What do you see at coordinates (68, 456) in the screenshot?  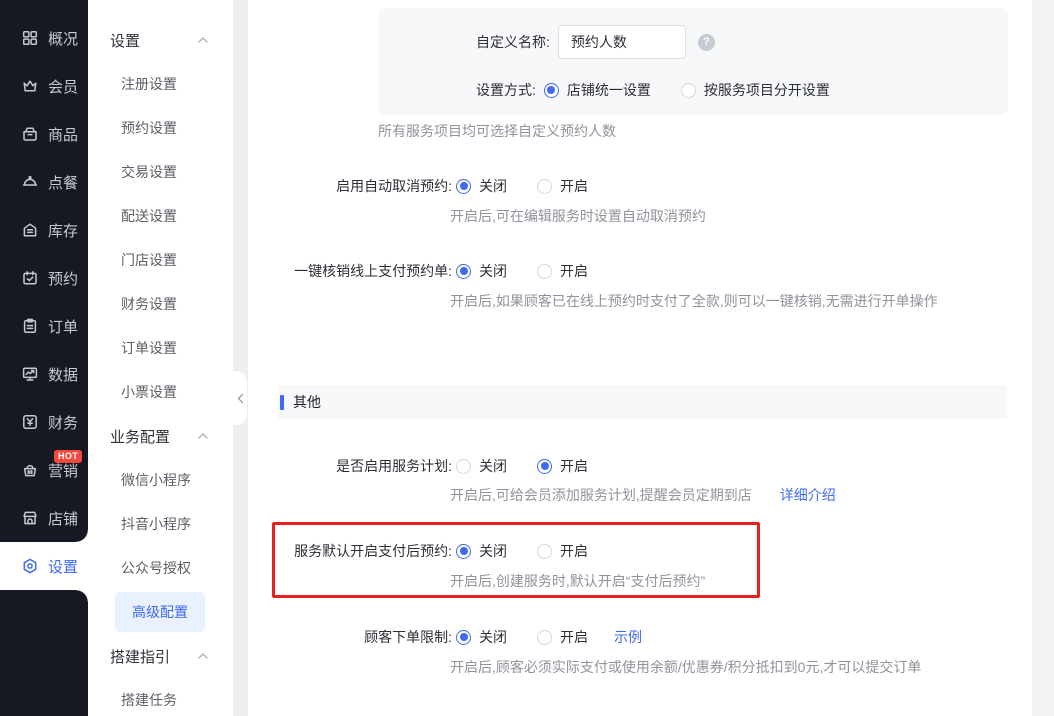 I see `hot-badge: HOT` at bounding box center [68, 456].